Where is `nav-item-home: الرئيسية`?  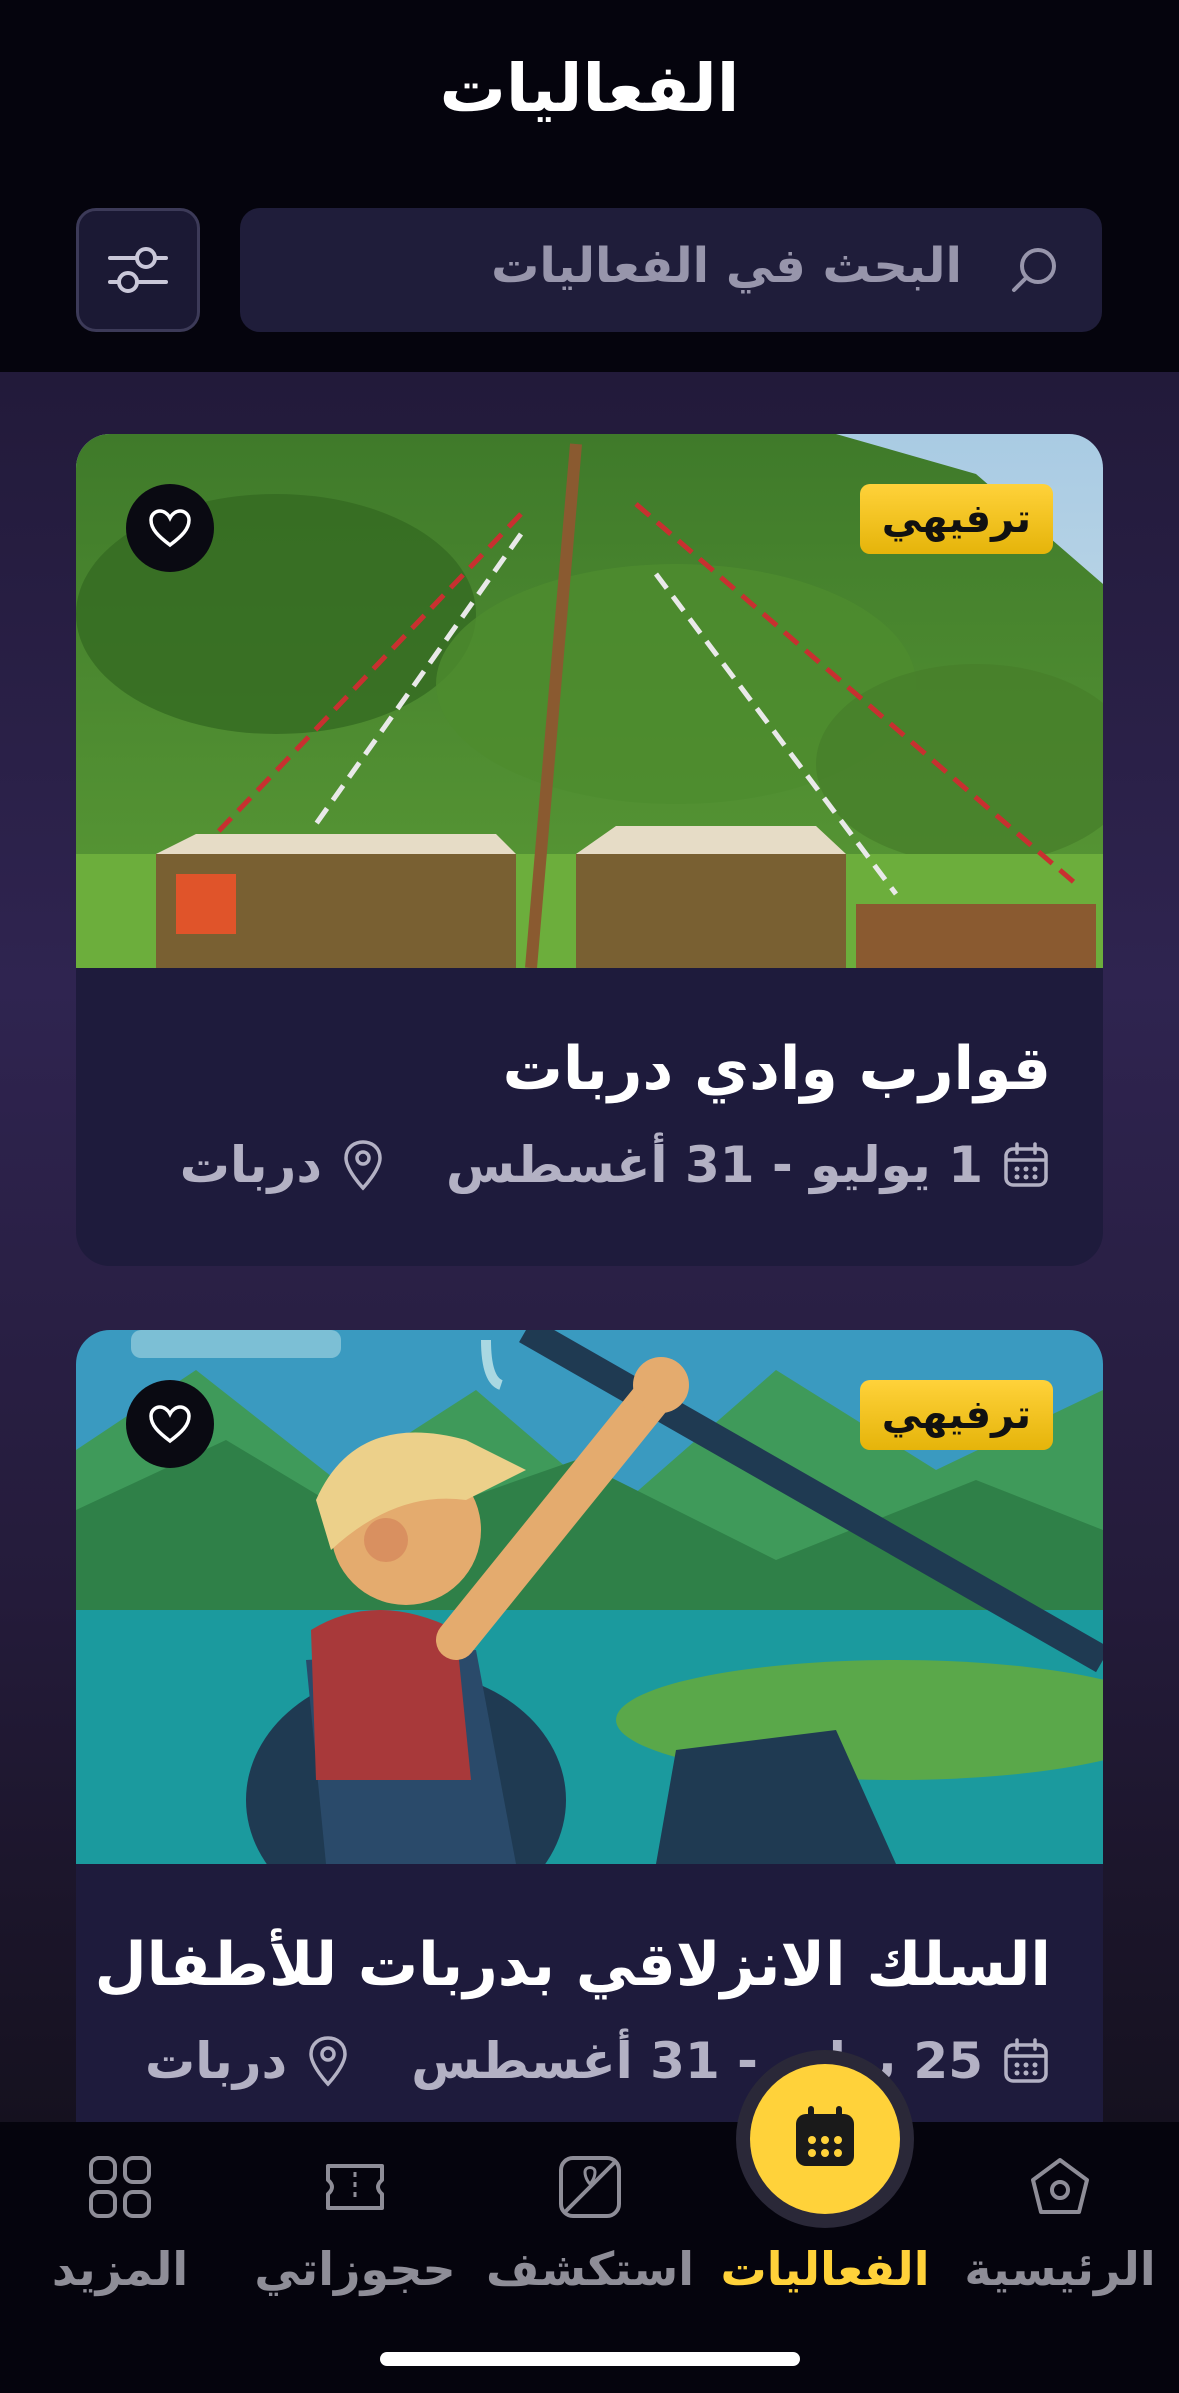 nav-item-home: الرئيسية is located at coordinates (1060, 2222).